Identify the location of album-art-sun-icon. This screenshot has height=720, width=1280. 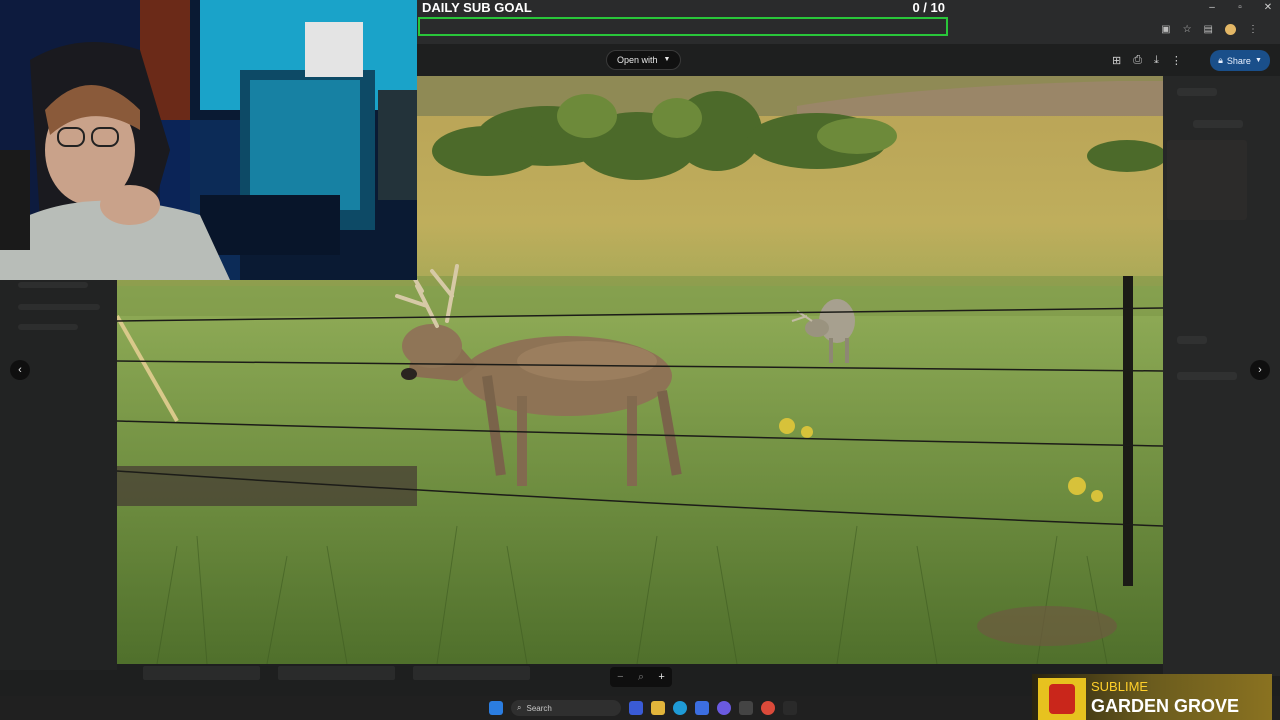
(1062, 699).